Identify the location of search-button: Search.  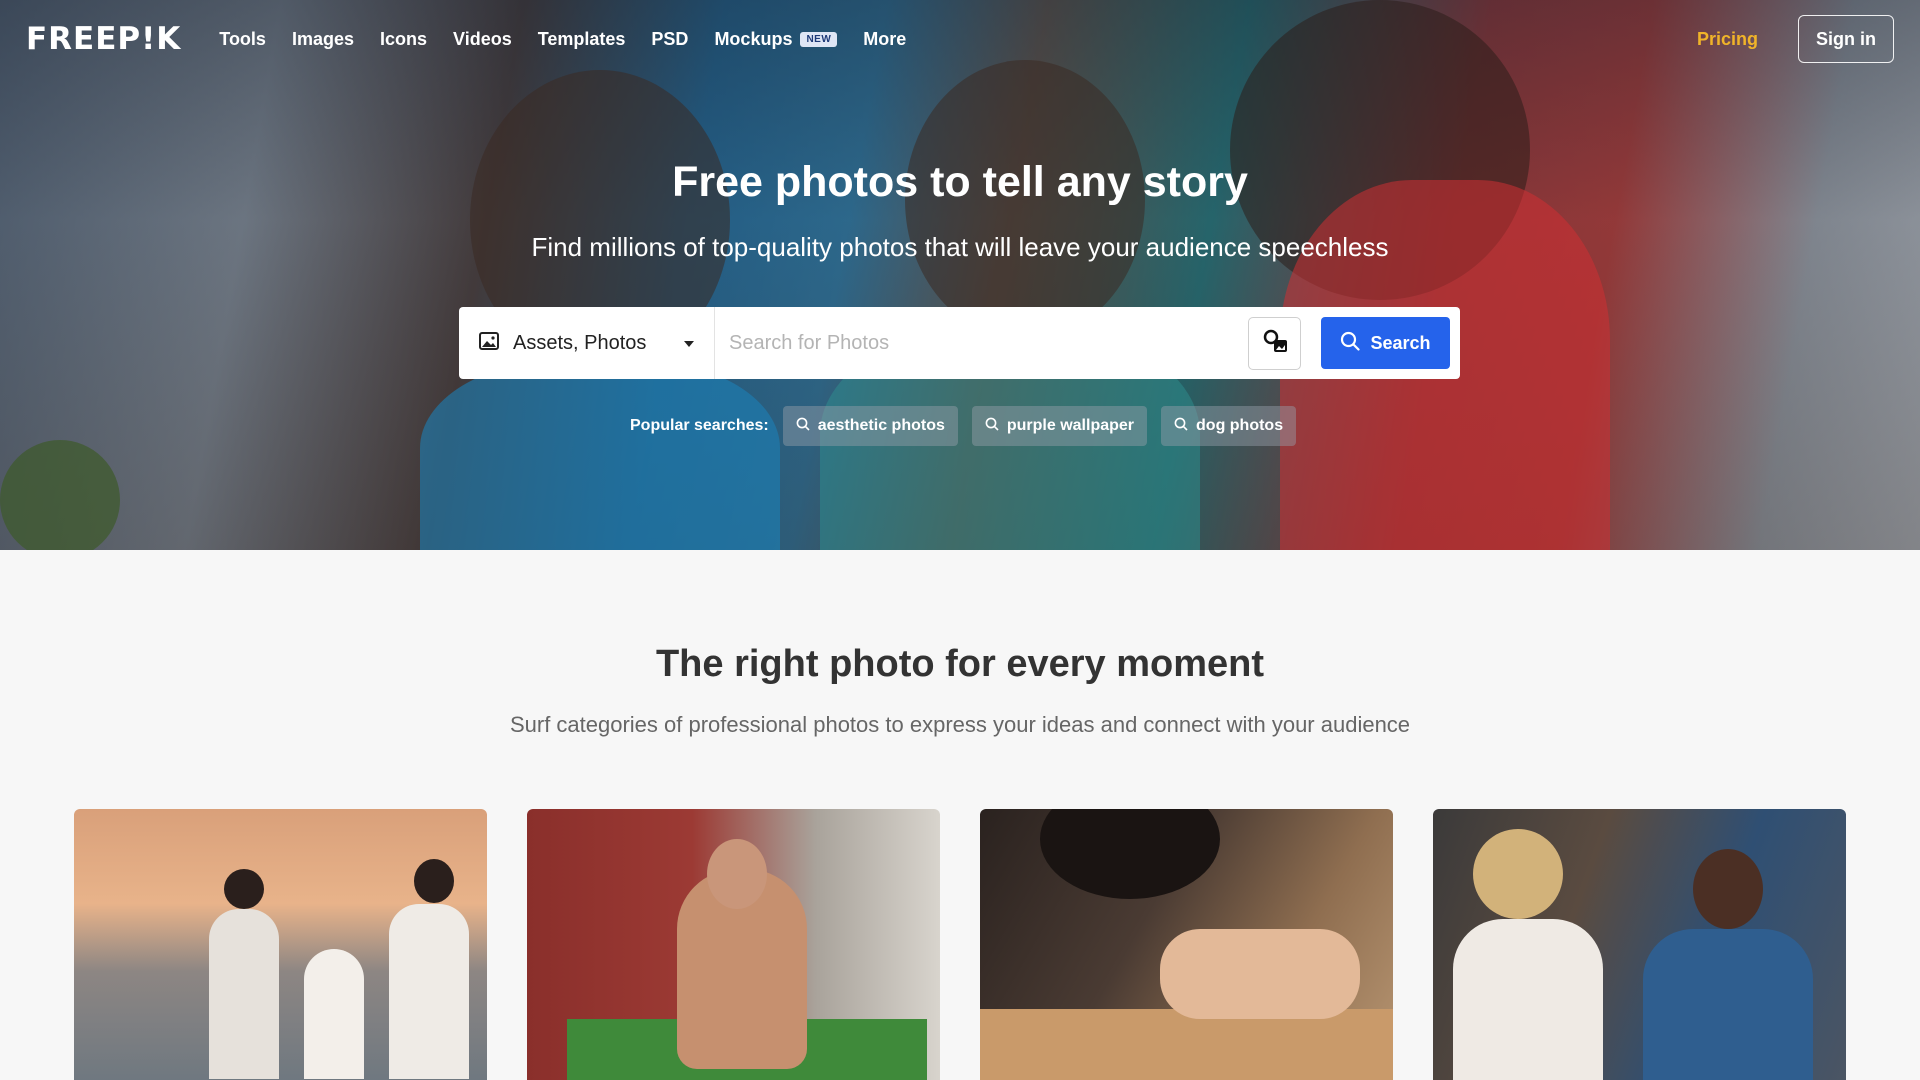
(1385, 343).